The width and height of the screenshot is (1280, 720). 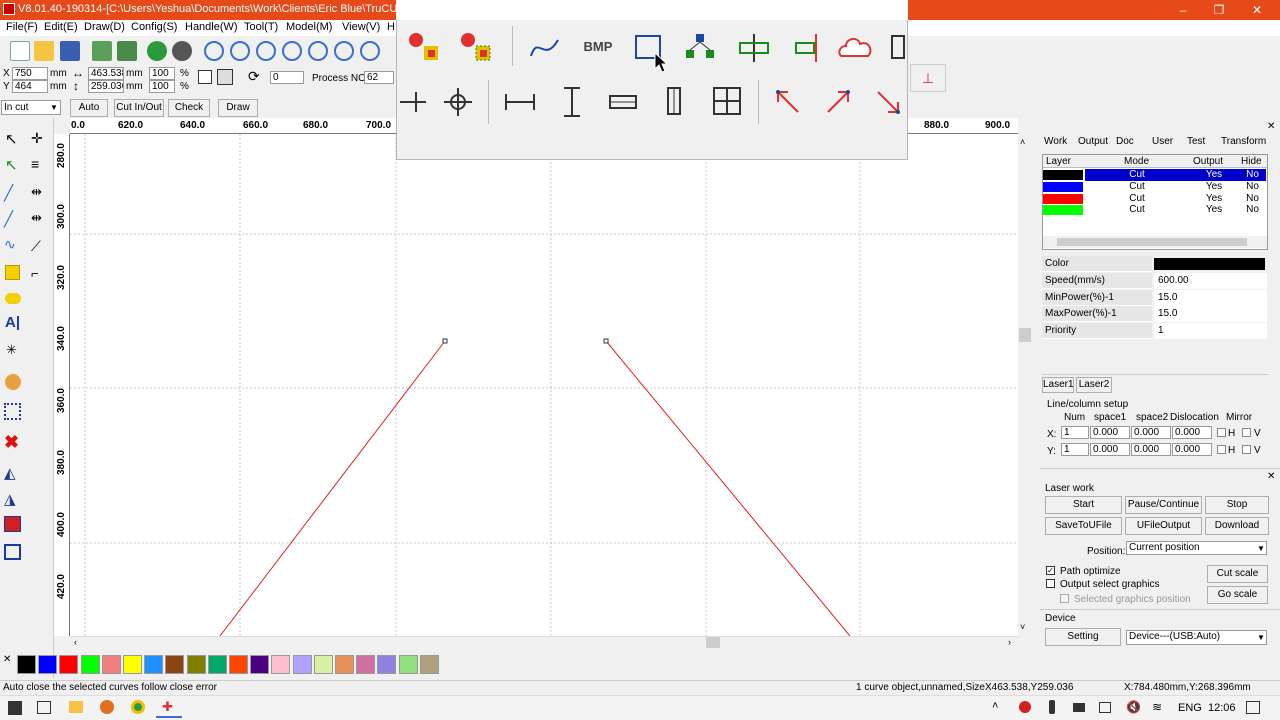 What do you see at coordinates (598, 54) in the screenshot?
I see `bmp-icon: BMP` at bounding box center [598, 54].